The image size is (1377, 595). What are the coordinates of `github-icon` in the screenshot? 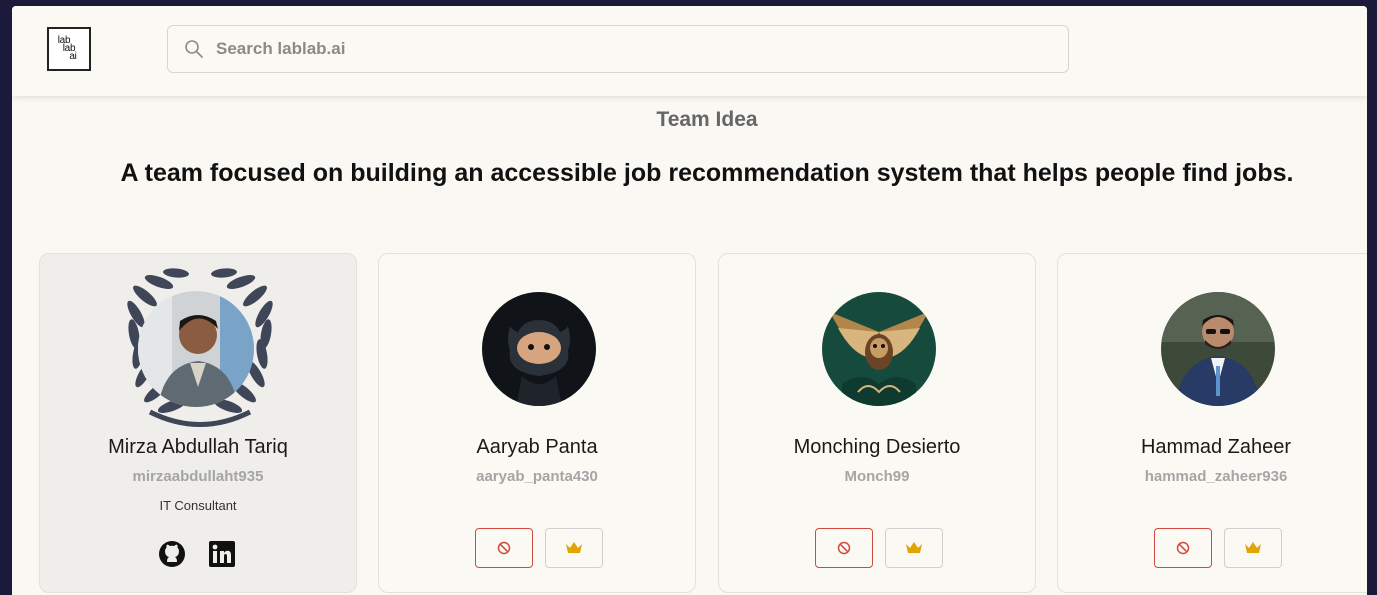 It's located at (172, 554).